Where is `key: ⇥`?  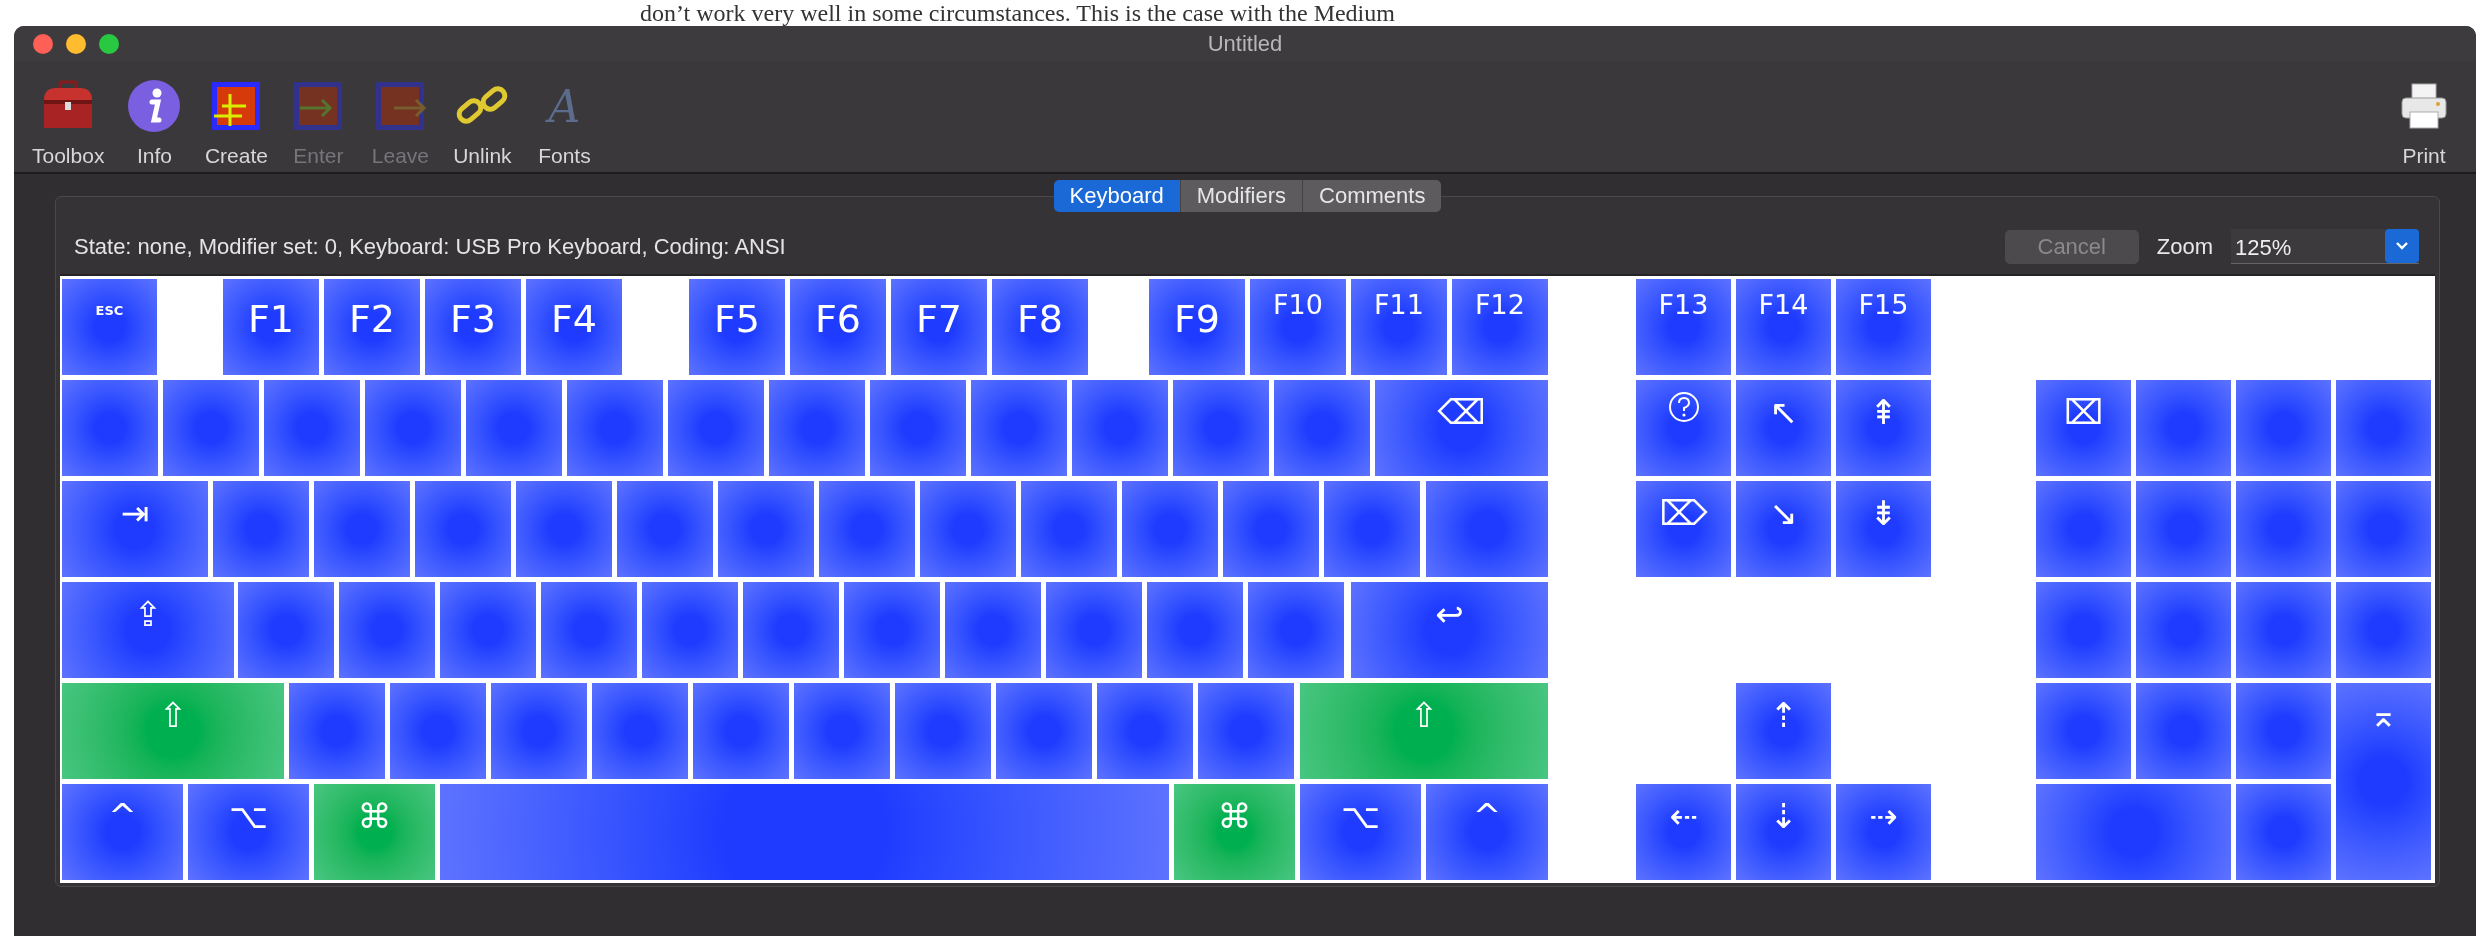 key: ⇥ is located at coordinates (135, 529).